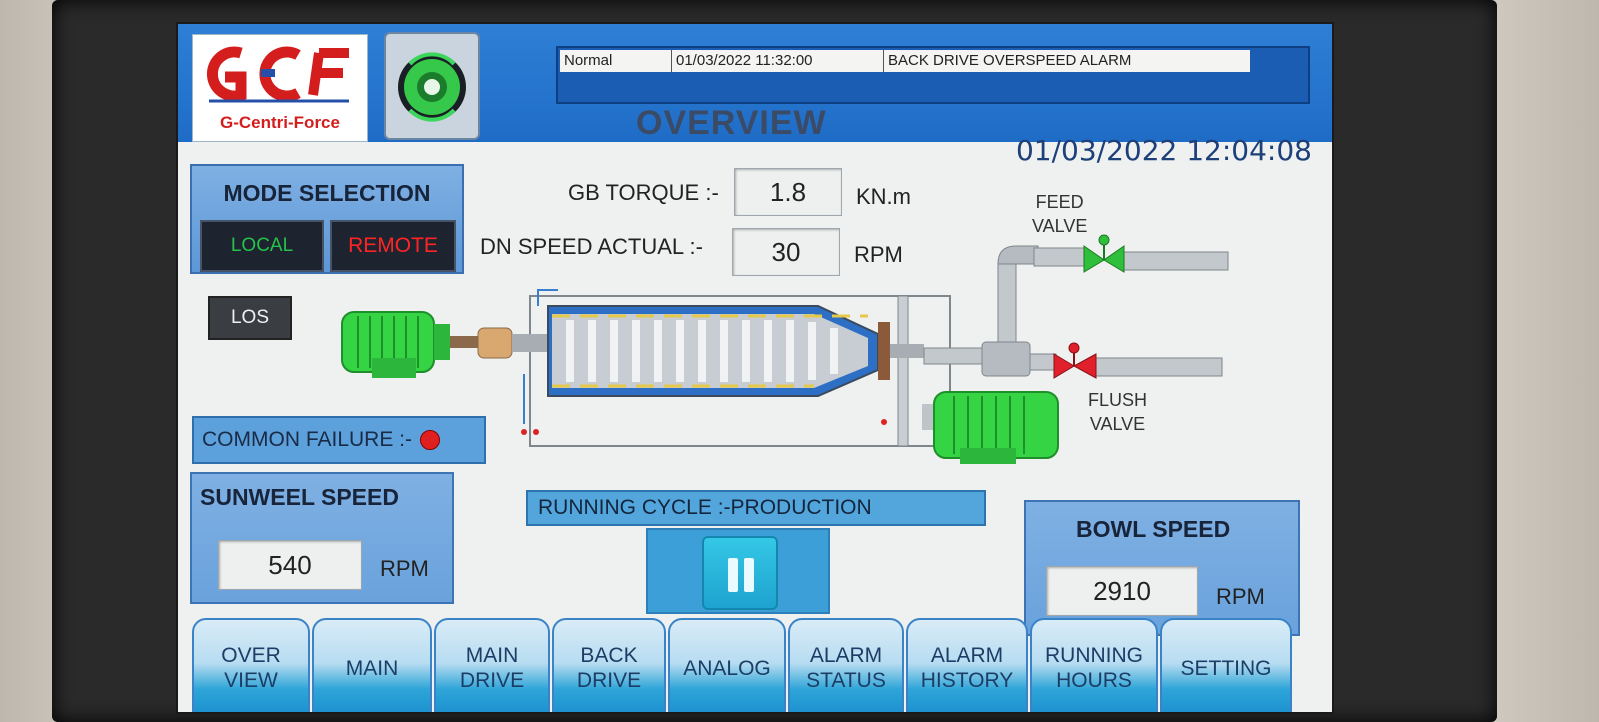 This screenshot has height=722, width=1599. I want to click on tab-main-drive: MAIN DRIVE, so click(492, 665).